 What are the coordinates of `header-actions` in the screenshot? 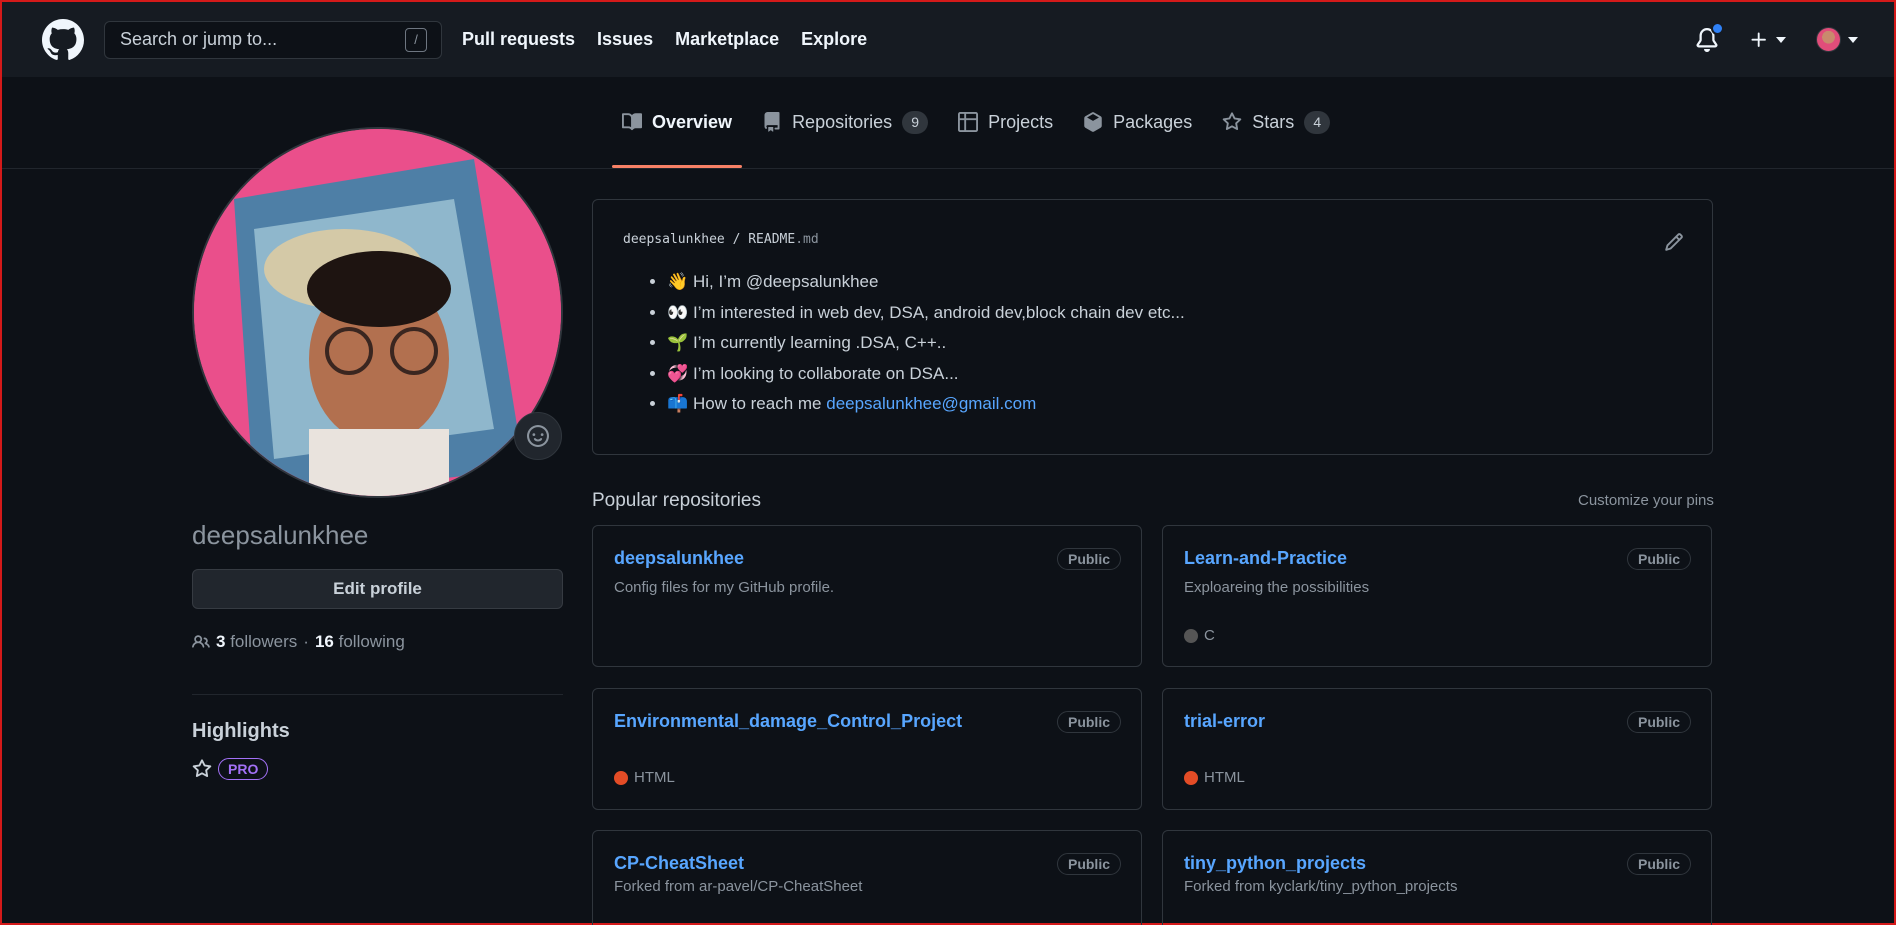 It's located at (1776, 39).